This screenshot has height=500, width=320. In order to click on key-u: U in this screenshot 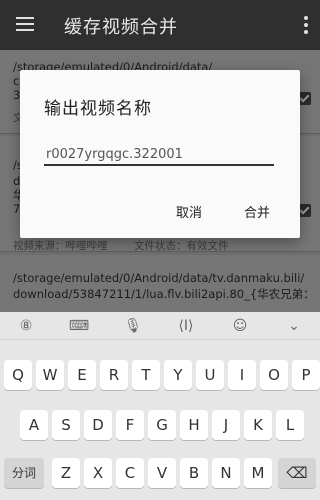, I will do `click(210, 375)`.